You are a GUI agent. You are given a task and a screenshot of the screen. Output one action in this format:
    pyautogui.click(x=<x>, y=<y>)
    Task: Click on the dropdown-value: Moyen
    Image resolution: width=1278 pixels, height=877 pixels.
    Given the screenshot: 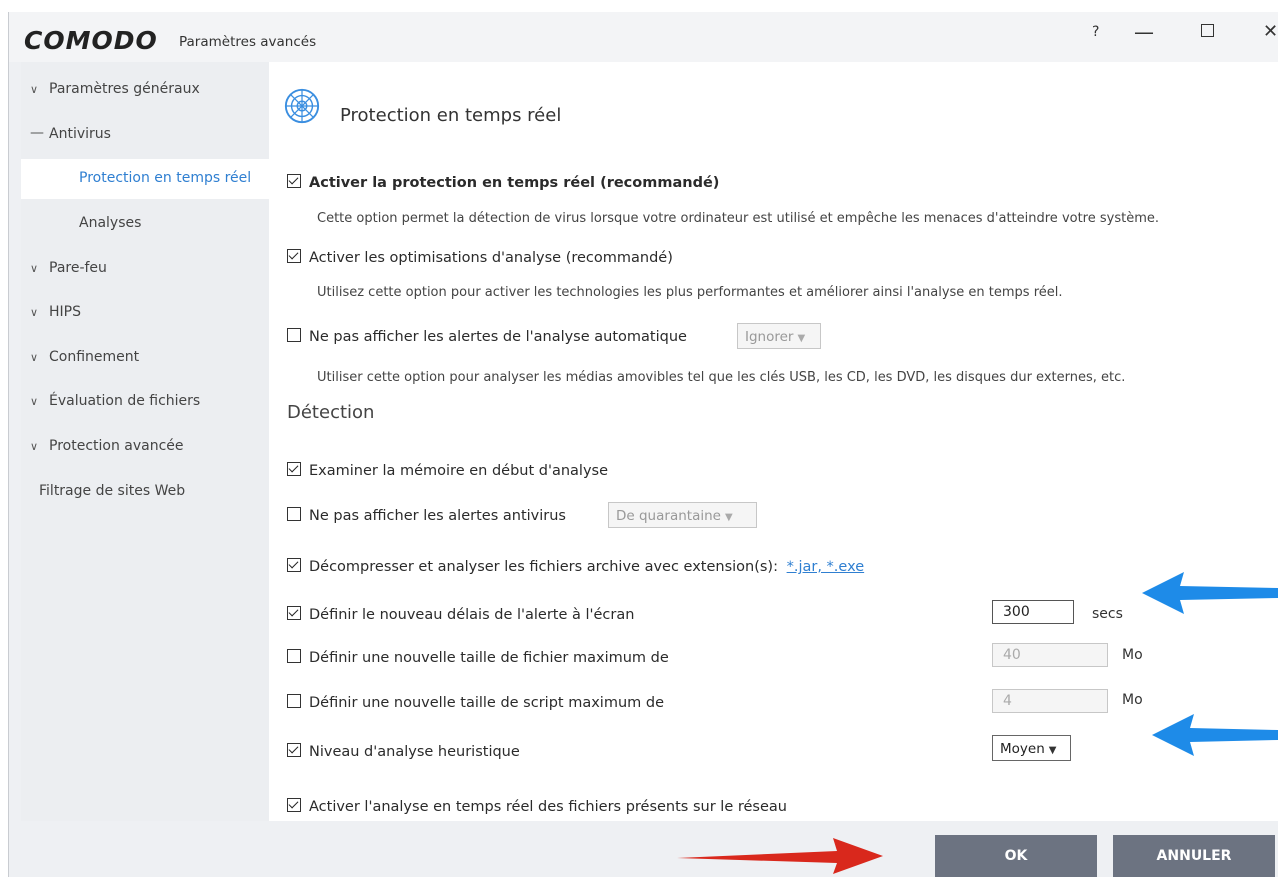 What is the action you would take?
    pyautogui.click(x=1022, y=749)
    